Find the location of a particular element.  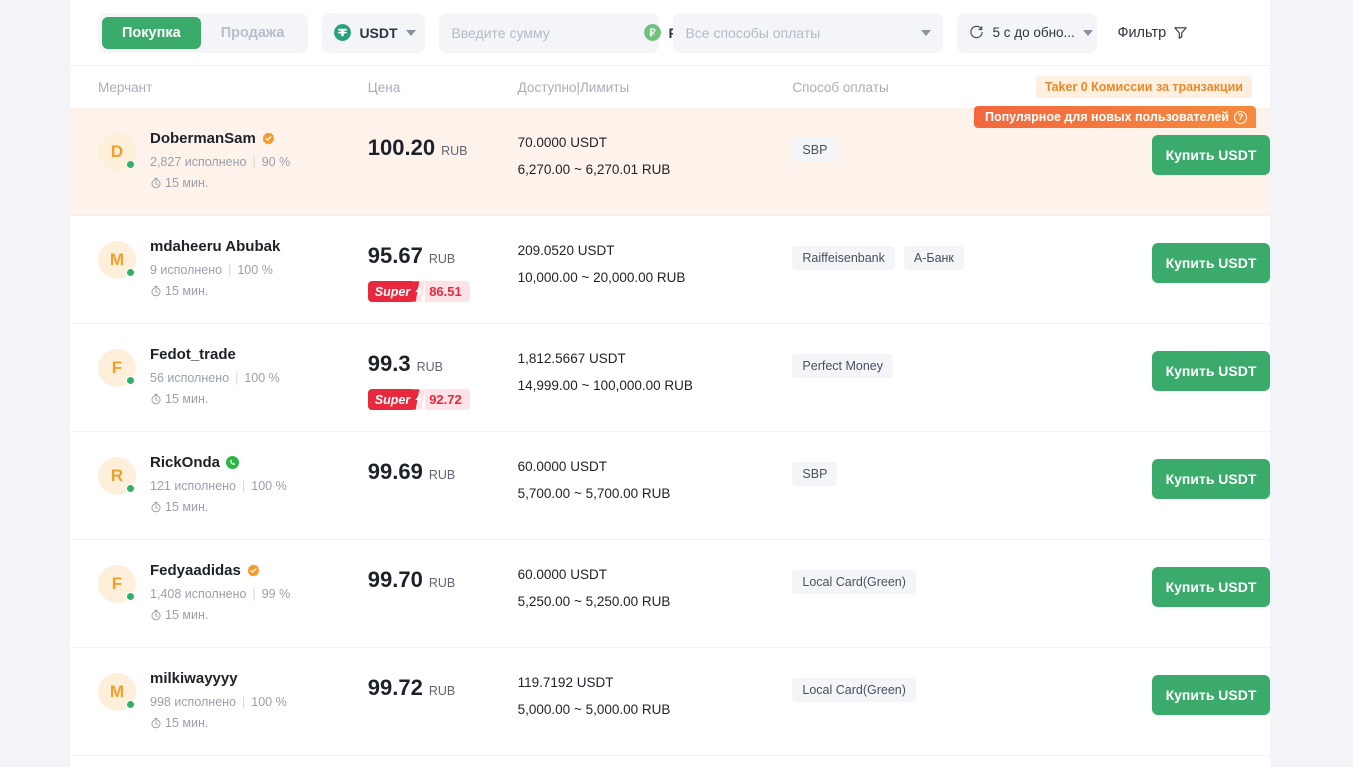

merchant-info: Fedot_trade 56 исполнено | 100 % 15 мин. is located at coordinates (215, 376).